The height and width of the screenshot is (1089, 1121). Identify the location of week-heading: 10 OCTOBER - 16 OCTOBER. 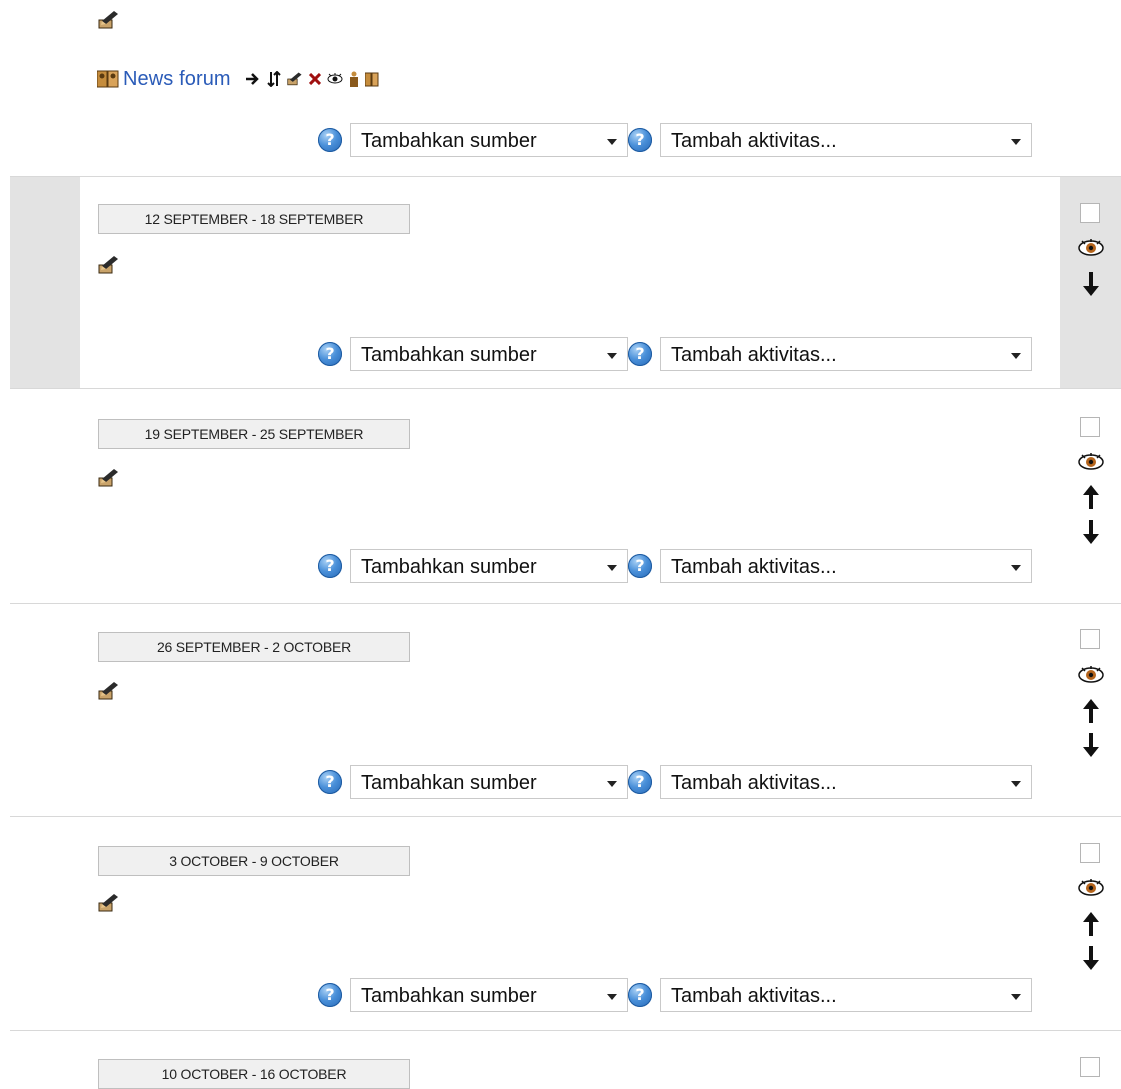
(254, 1074).